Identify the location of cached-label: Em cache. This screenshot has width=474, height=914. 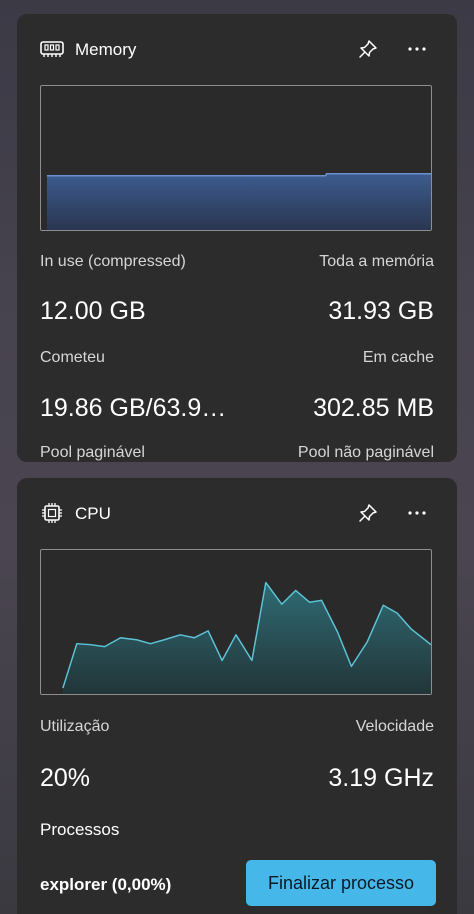
(398, 357).